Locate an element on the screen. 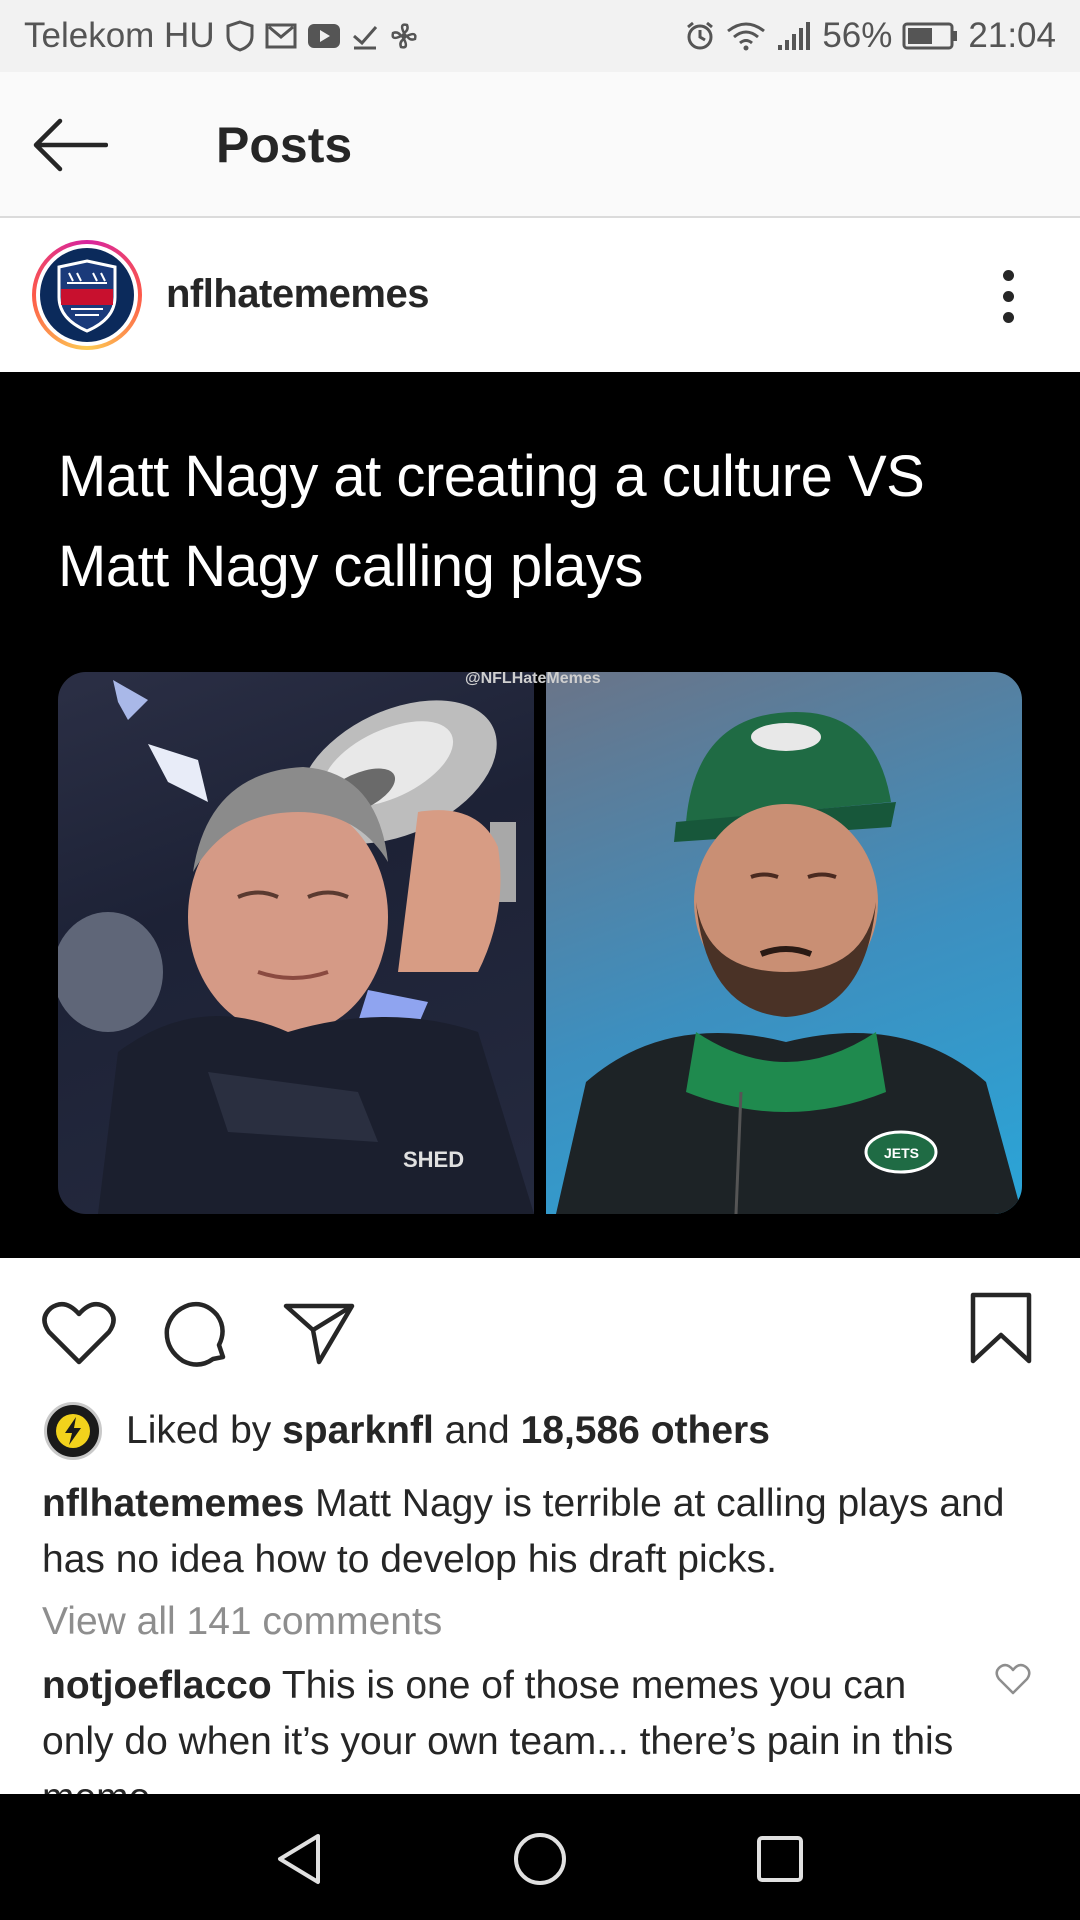 This screenshot has height=1920, width=1080. battery-icon is located at coordinates (930, 36).